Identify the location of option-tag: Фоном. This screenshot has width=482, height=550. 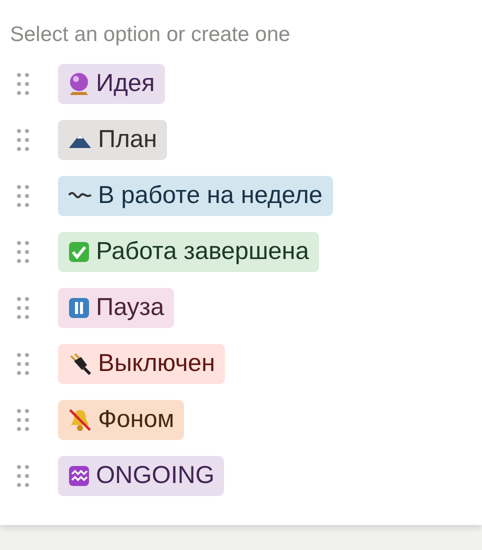
(121, 420).